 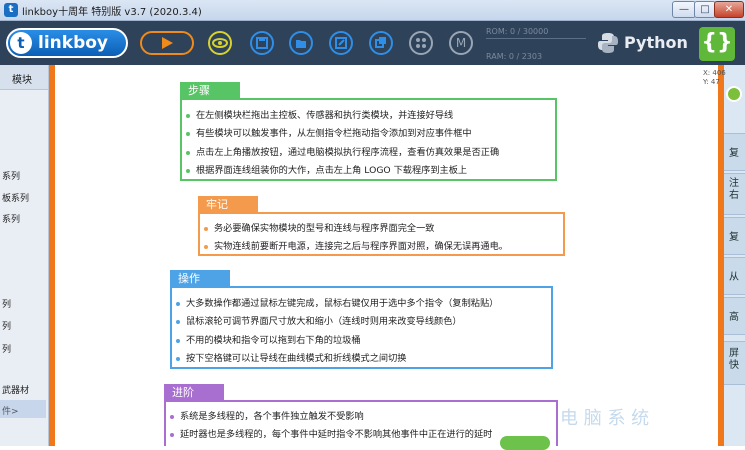 What do you see at coordinates (15, 197) in the screenshot?
I see `module-category-item: 板系列` at bounding box center [15, 197].